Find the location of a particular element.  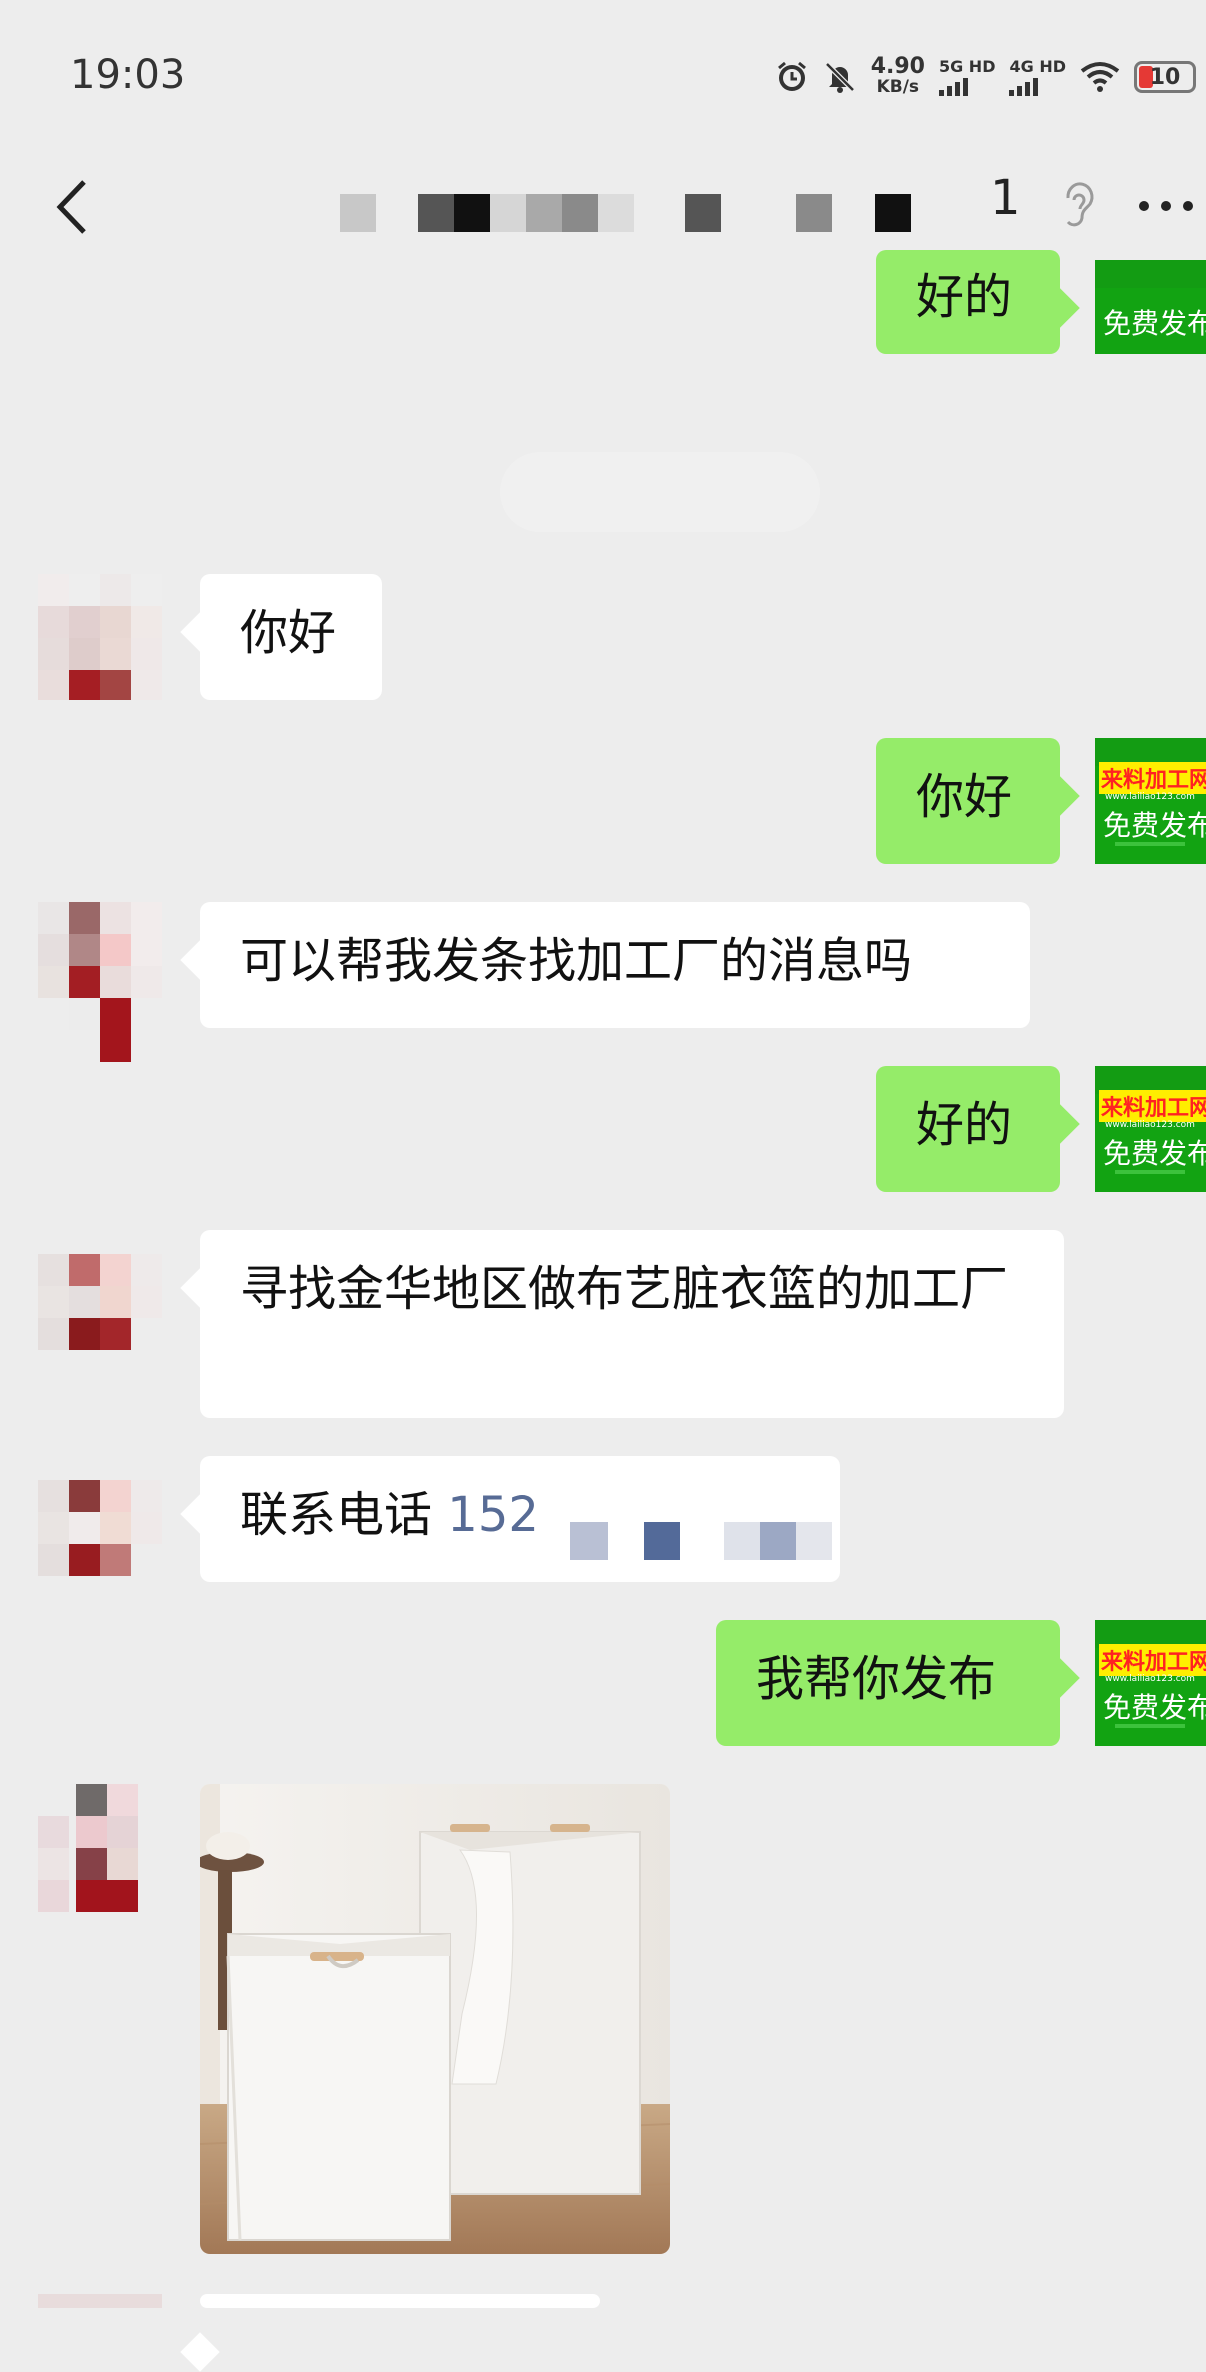

battery-level: 10 is located at coordinates (1165, 77).